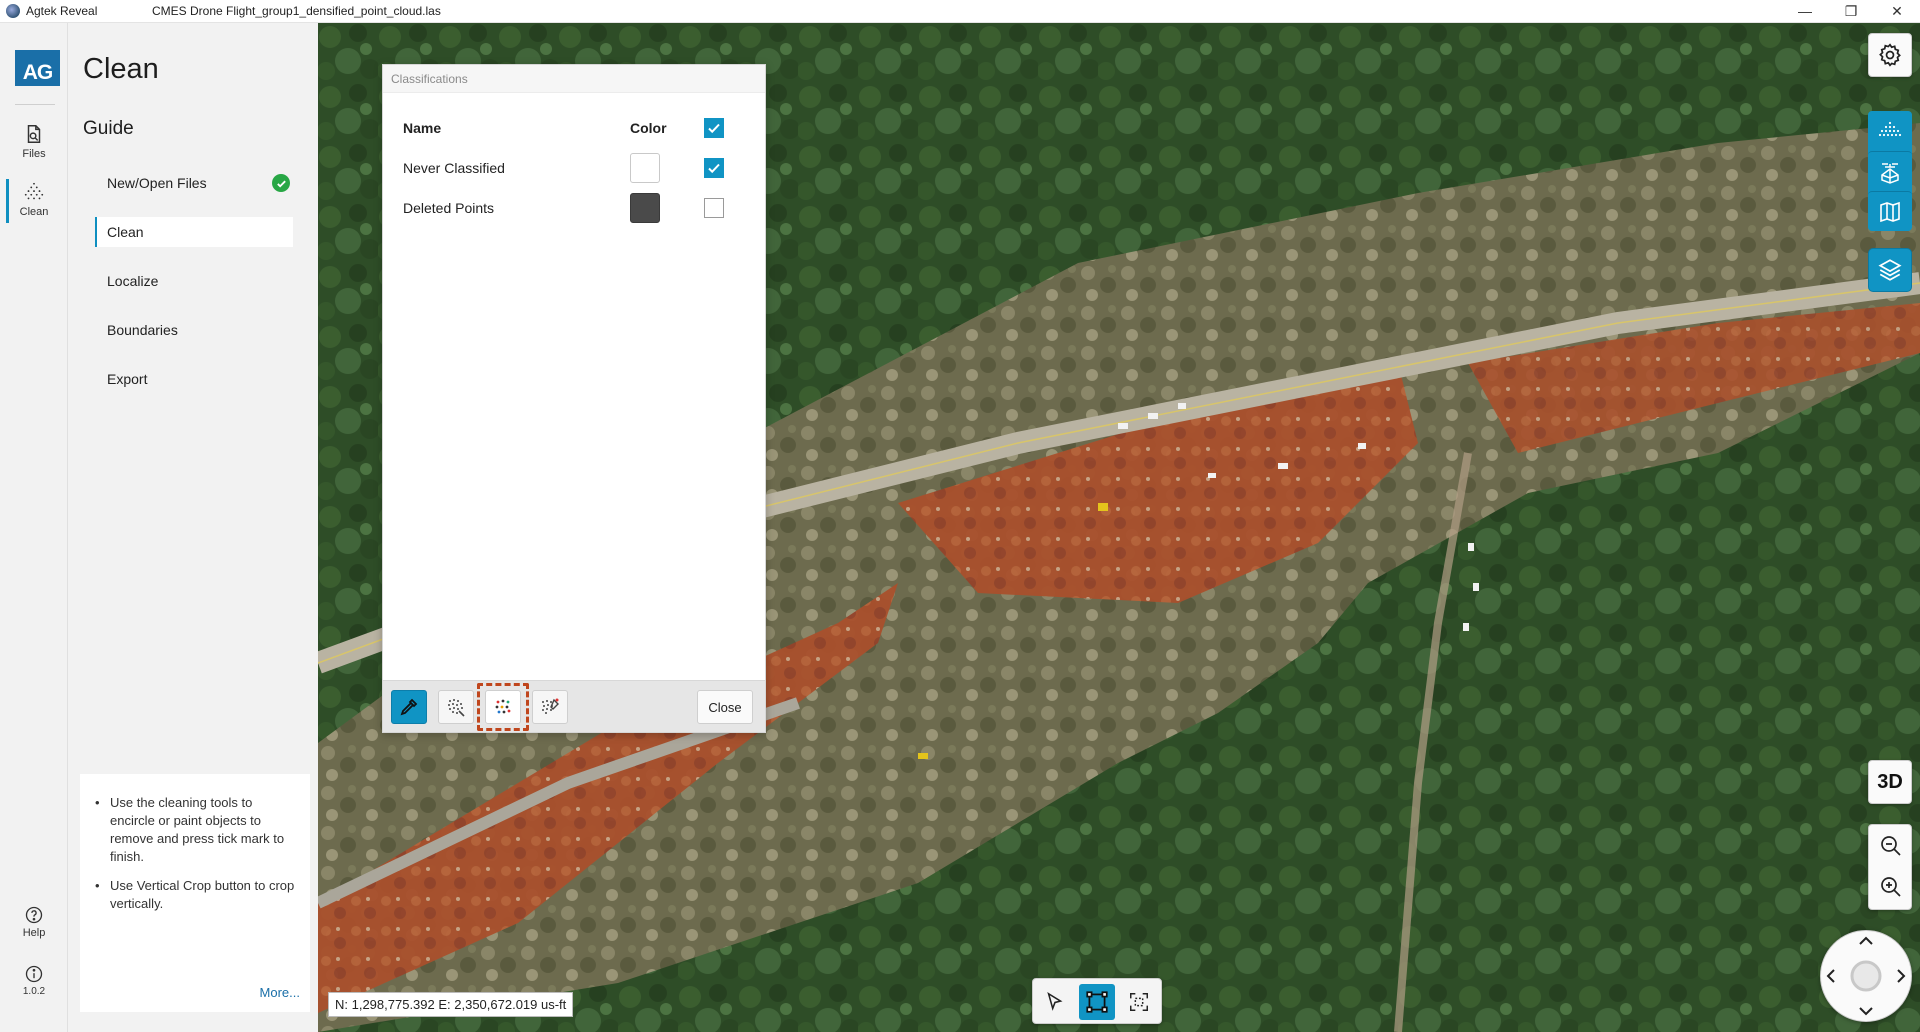 The height and width of the screenshot is (1032, 1920). I want to click on divider, so click(35, 104).